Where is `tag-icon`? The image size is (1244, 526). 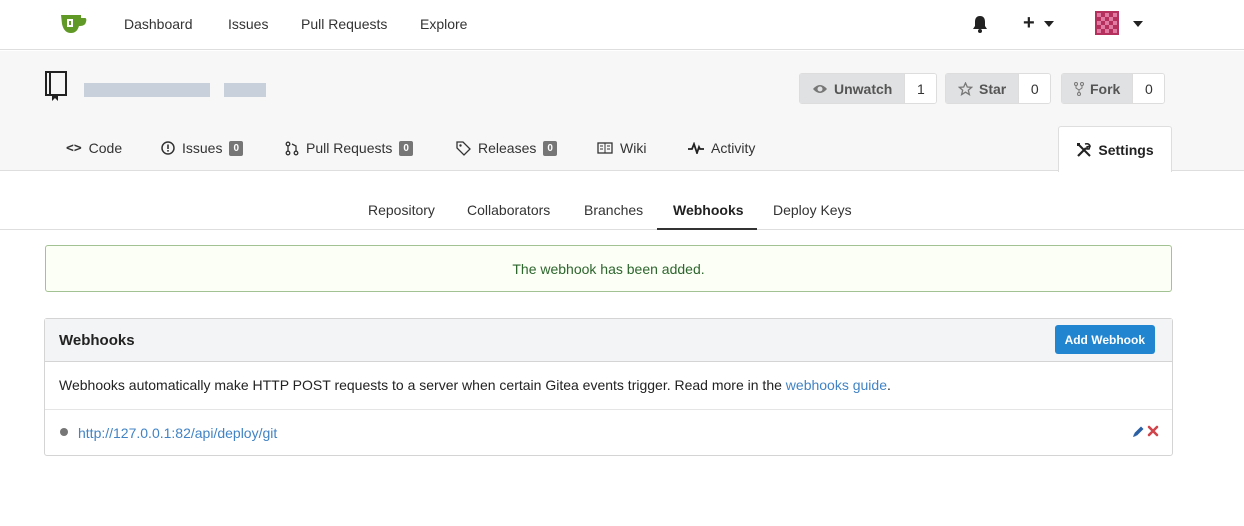 tag-icon is located at coordinates (463, 148).